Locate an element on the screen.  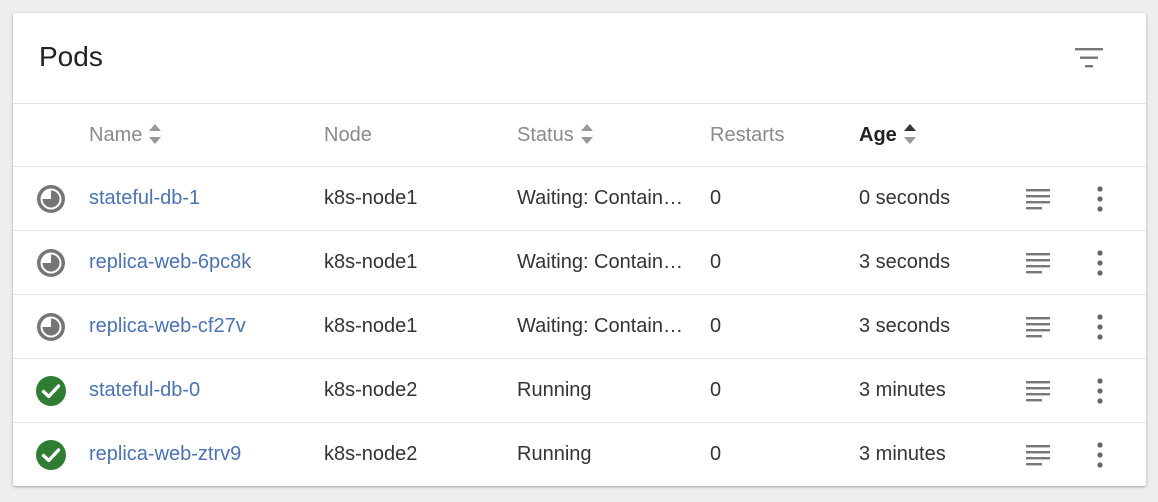
column-header-restarts: Restarts is located at coordinates (747, 135).